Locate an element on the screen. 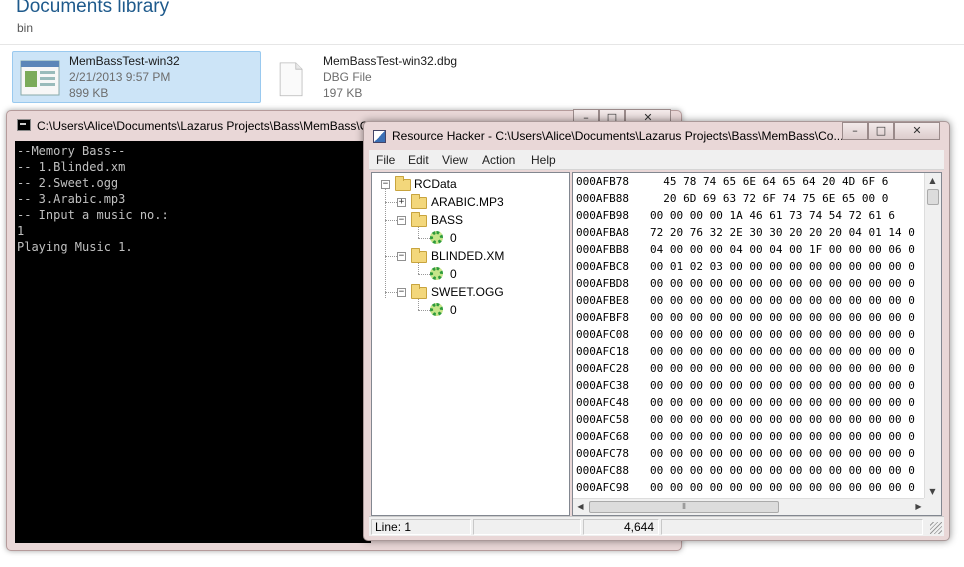 The height and width of the screenshot is (567, 964). tree-node-rcdata: RCData is located at coordinates (435, 184).